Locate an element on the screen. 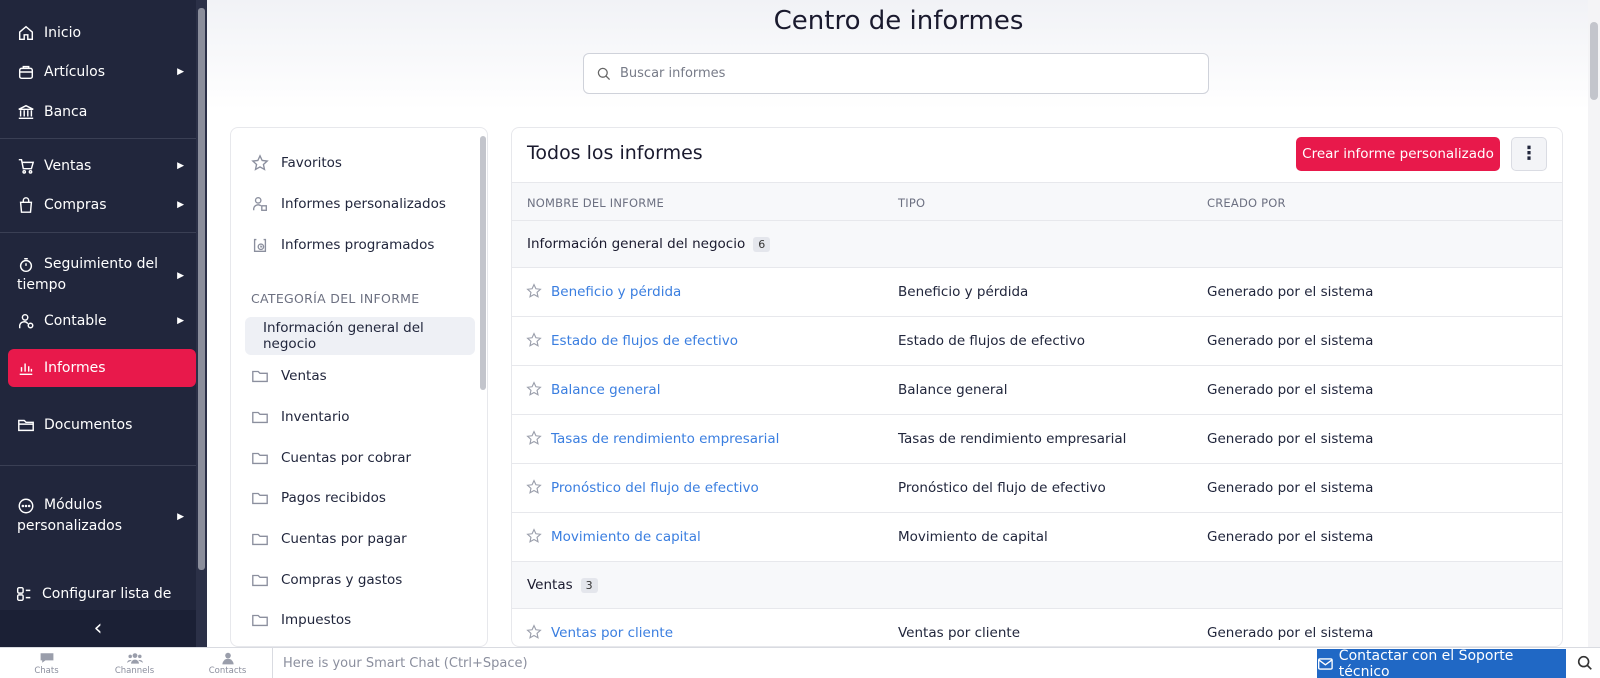 The height and width of the screenshot is (678, 1600). report-link: Ventas por cliente is located at coordinates (612, 633).